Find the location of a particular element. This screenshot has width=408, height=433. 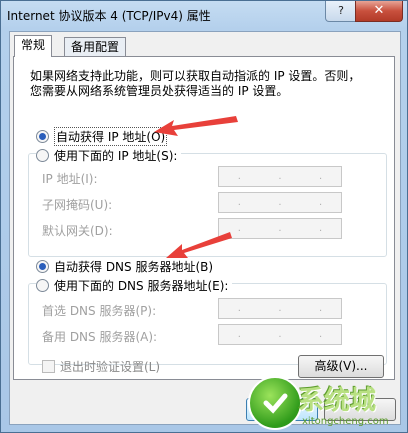

watermark-brand: 系统城 is located at coordinates (337, 401).